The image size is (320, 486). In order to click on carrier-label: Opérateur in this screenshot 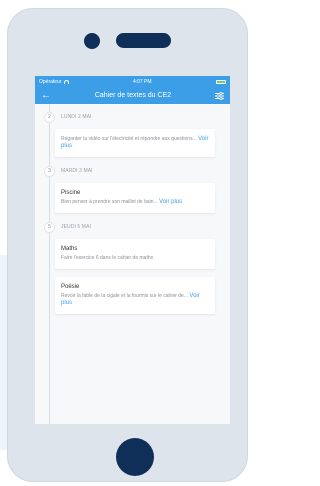, I will do `click(50, 81)`.